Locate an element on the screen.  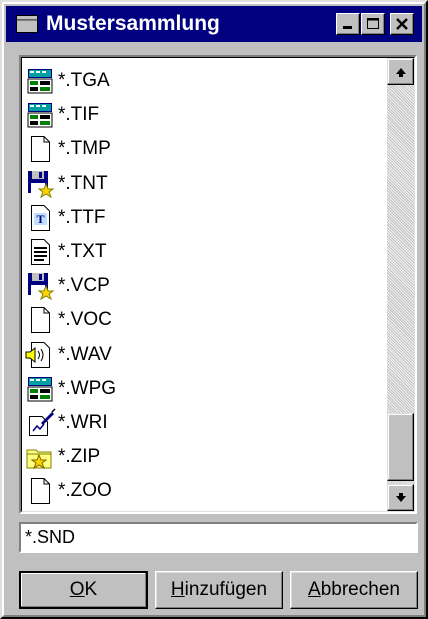
list-item: *.TNT is located at coordinates (66, 184).